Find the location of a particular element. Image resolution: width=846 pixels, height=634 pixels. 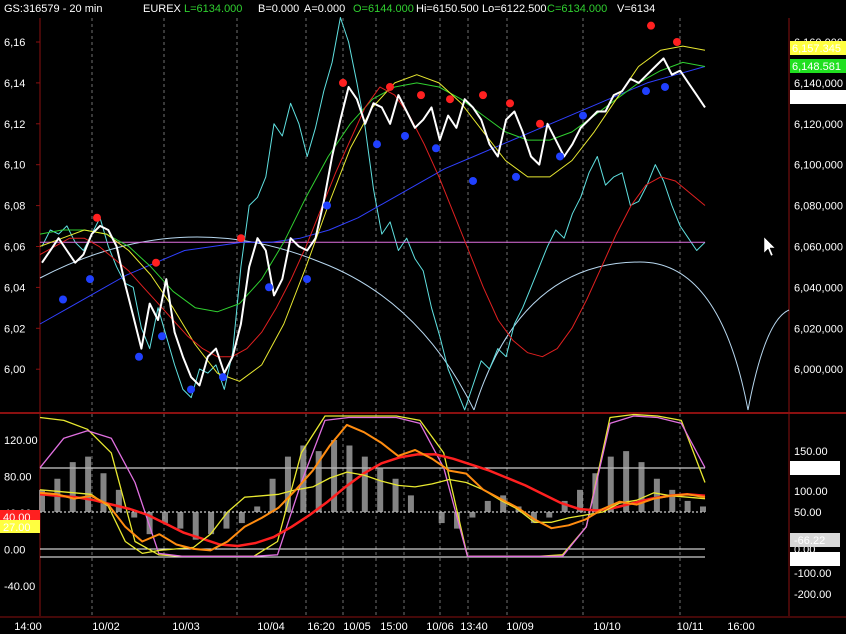

price-tick-right: 6,000,000 is located at coordinates (818, 370).